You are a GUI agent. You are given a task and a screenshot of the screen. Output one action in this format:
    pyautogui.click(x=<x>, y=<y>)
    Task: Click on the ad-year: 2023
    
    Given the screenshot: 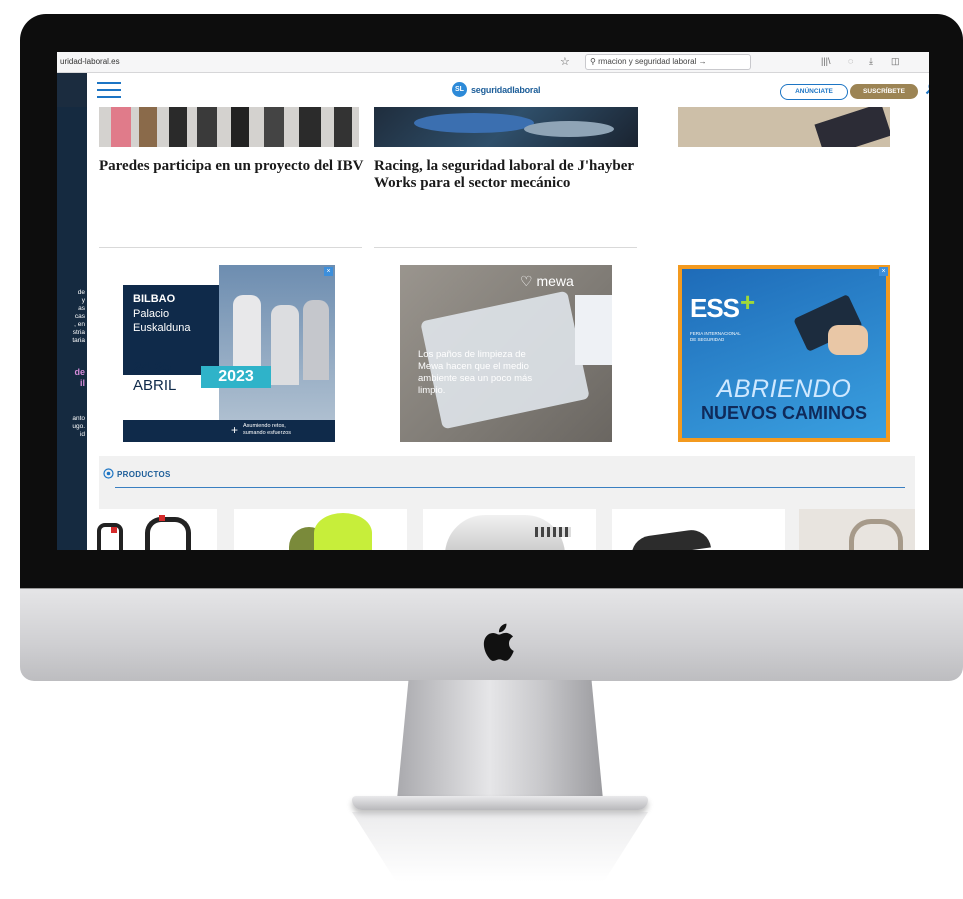 What is the action you would take?
    pyautogui.click(x=236, y=377)
    